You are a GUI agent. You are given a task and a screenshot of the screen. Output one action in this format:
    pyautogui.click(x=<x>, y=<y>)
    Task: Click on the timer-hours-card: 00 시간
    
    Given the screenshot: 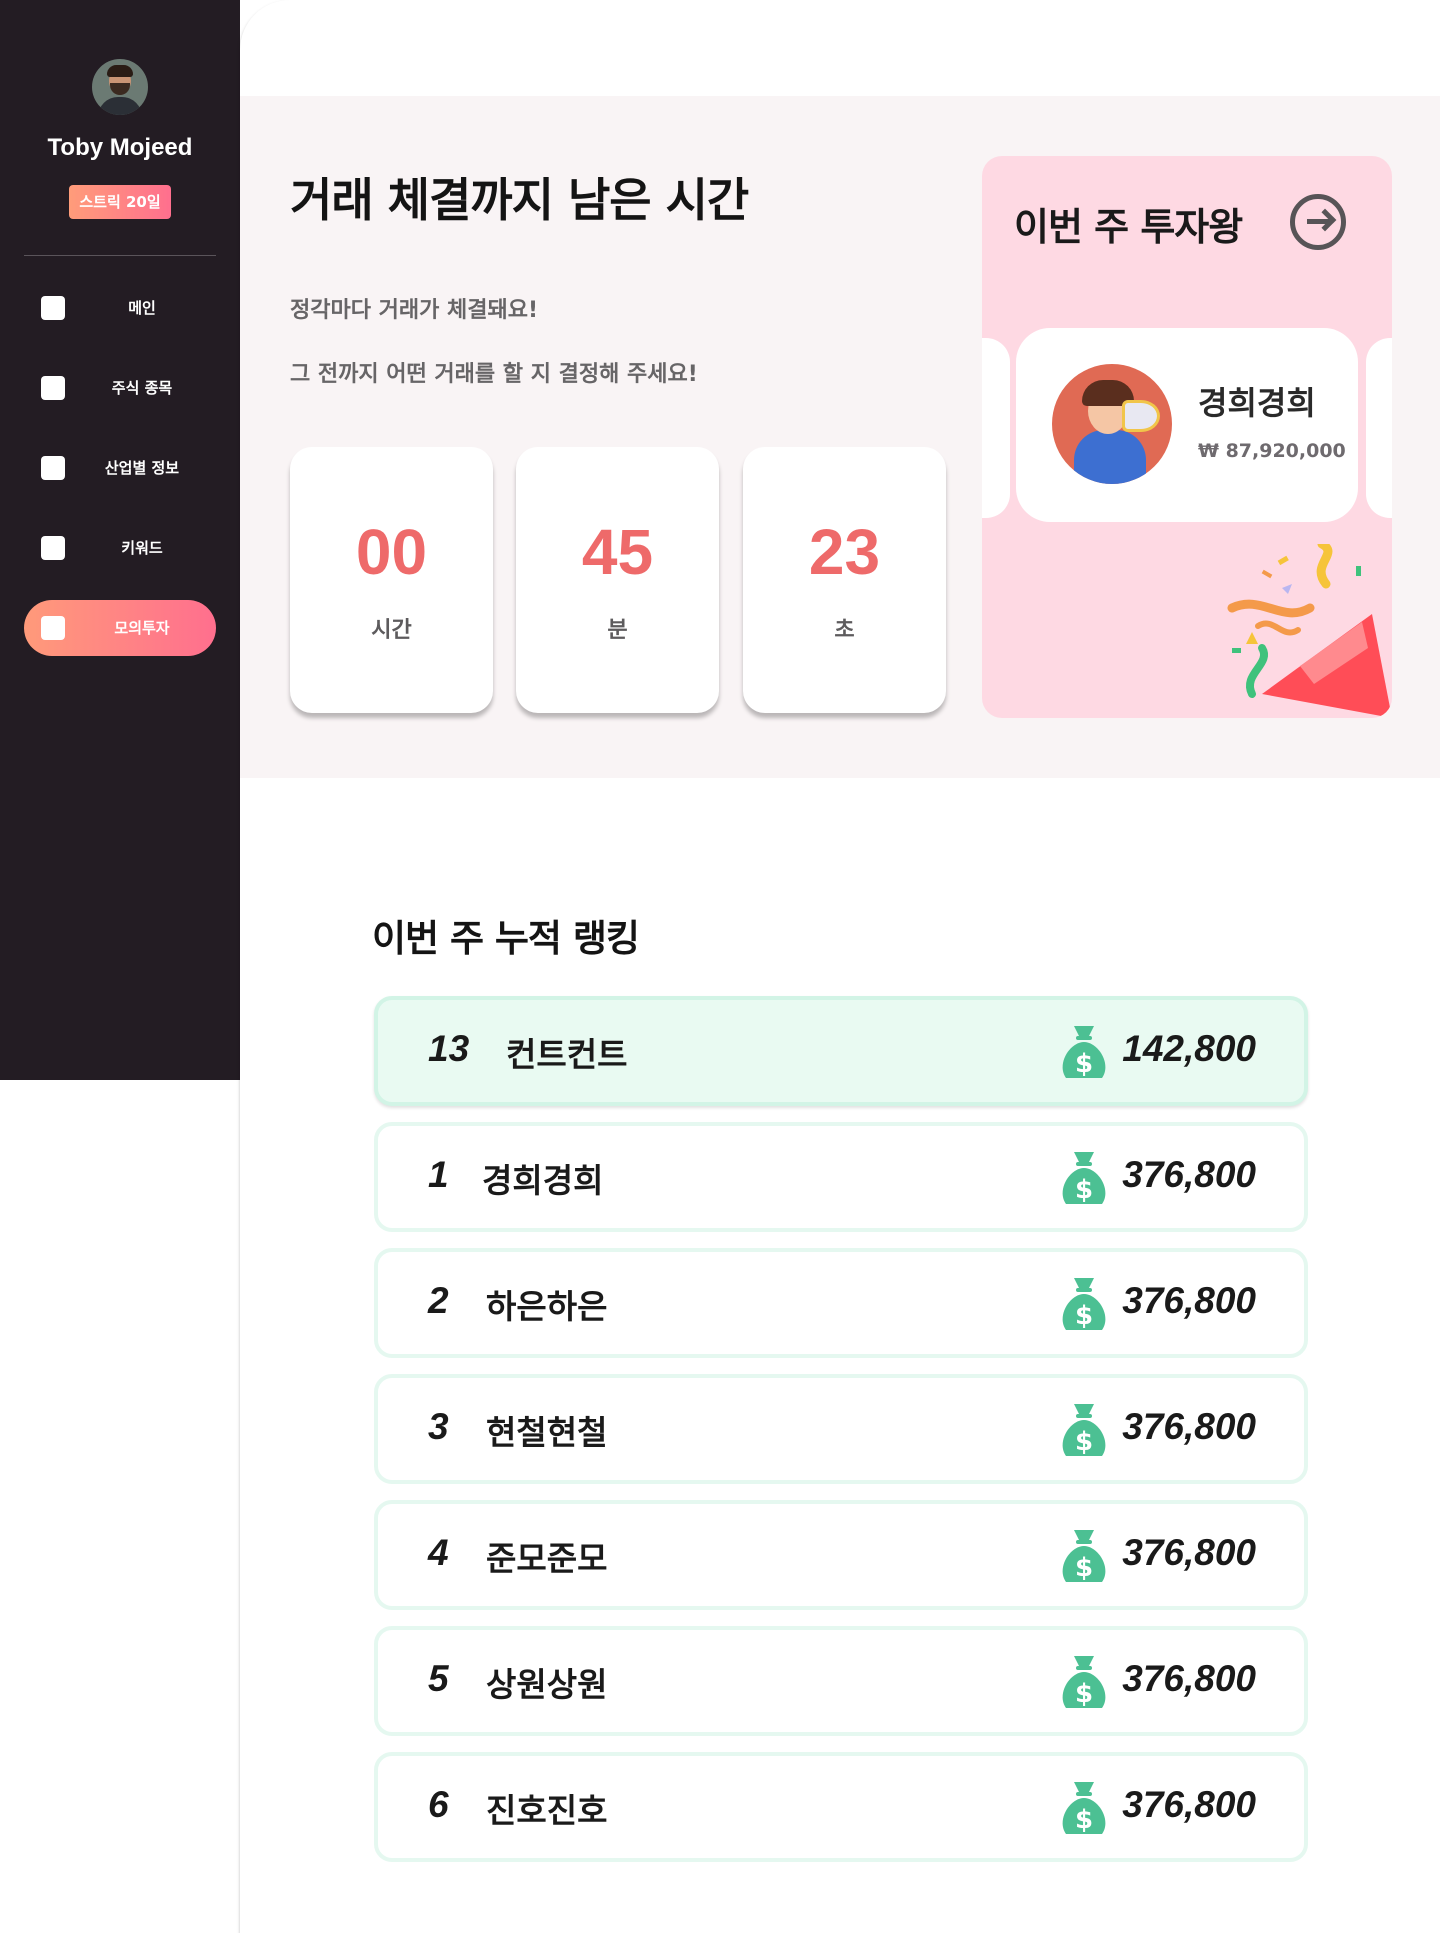 What is the action you would take?
    pyautogui.click(x=391, y=580)
    